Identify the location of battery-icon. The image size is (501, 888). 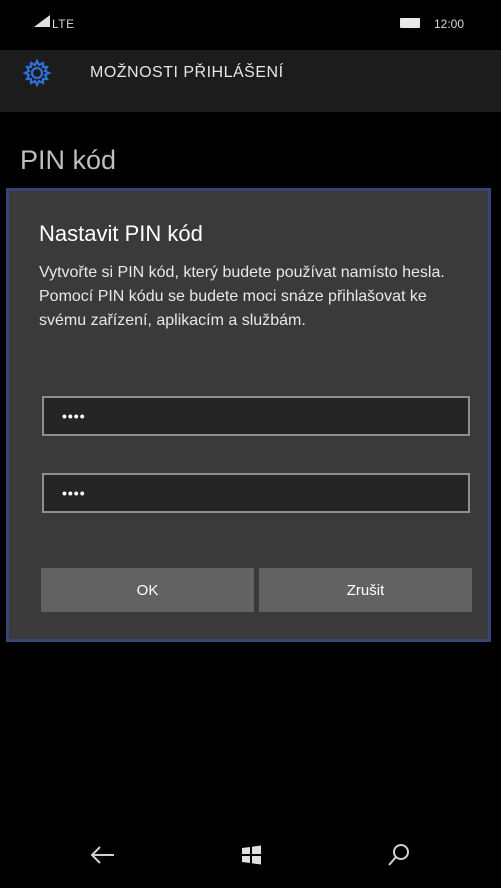
(410, 23).